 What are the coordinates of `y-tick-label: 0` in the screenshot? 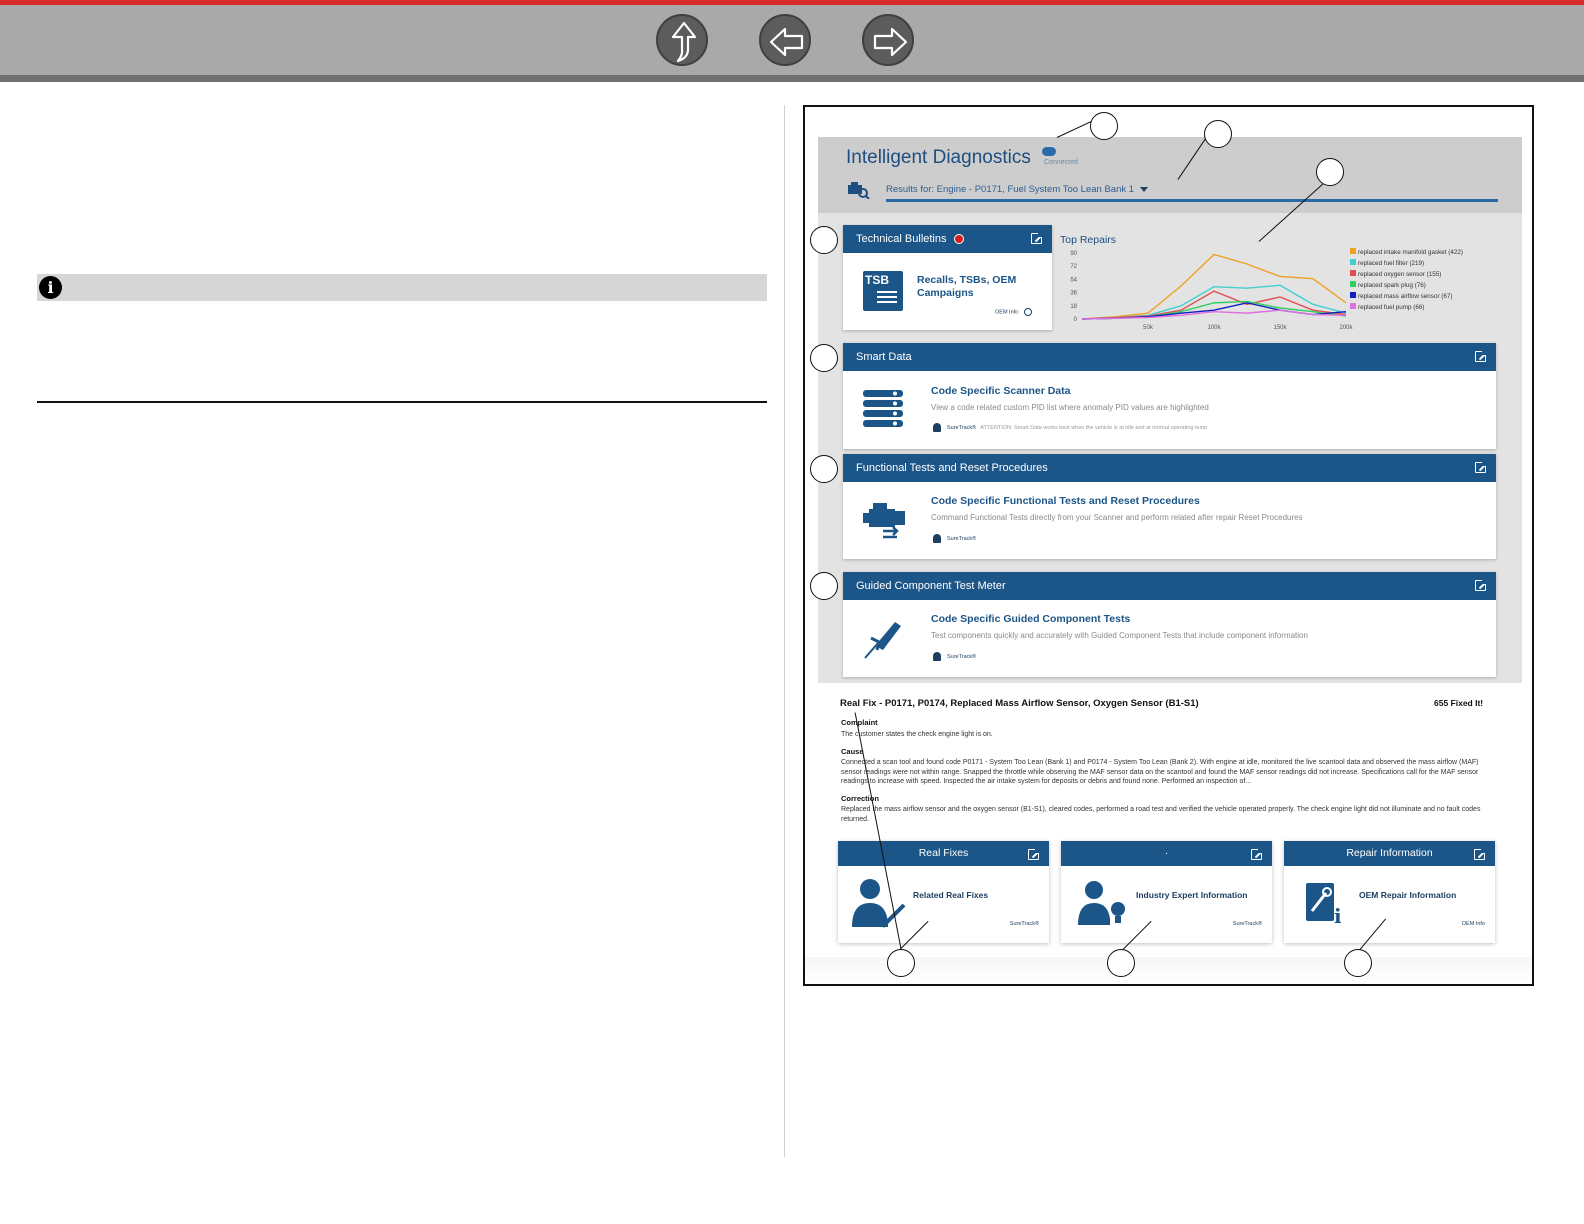 It's located at (1076, 320).